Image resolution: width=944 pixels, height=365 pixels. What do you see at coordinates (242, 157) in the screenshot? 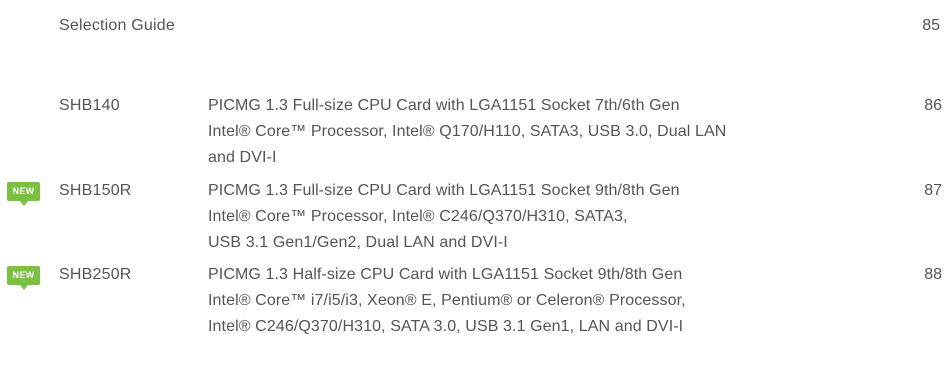
I see `description-line: and DVI-I` at bounding box center [242, 157].